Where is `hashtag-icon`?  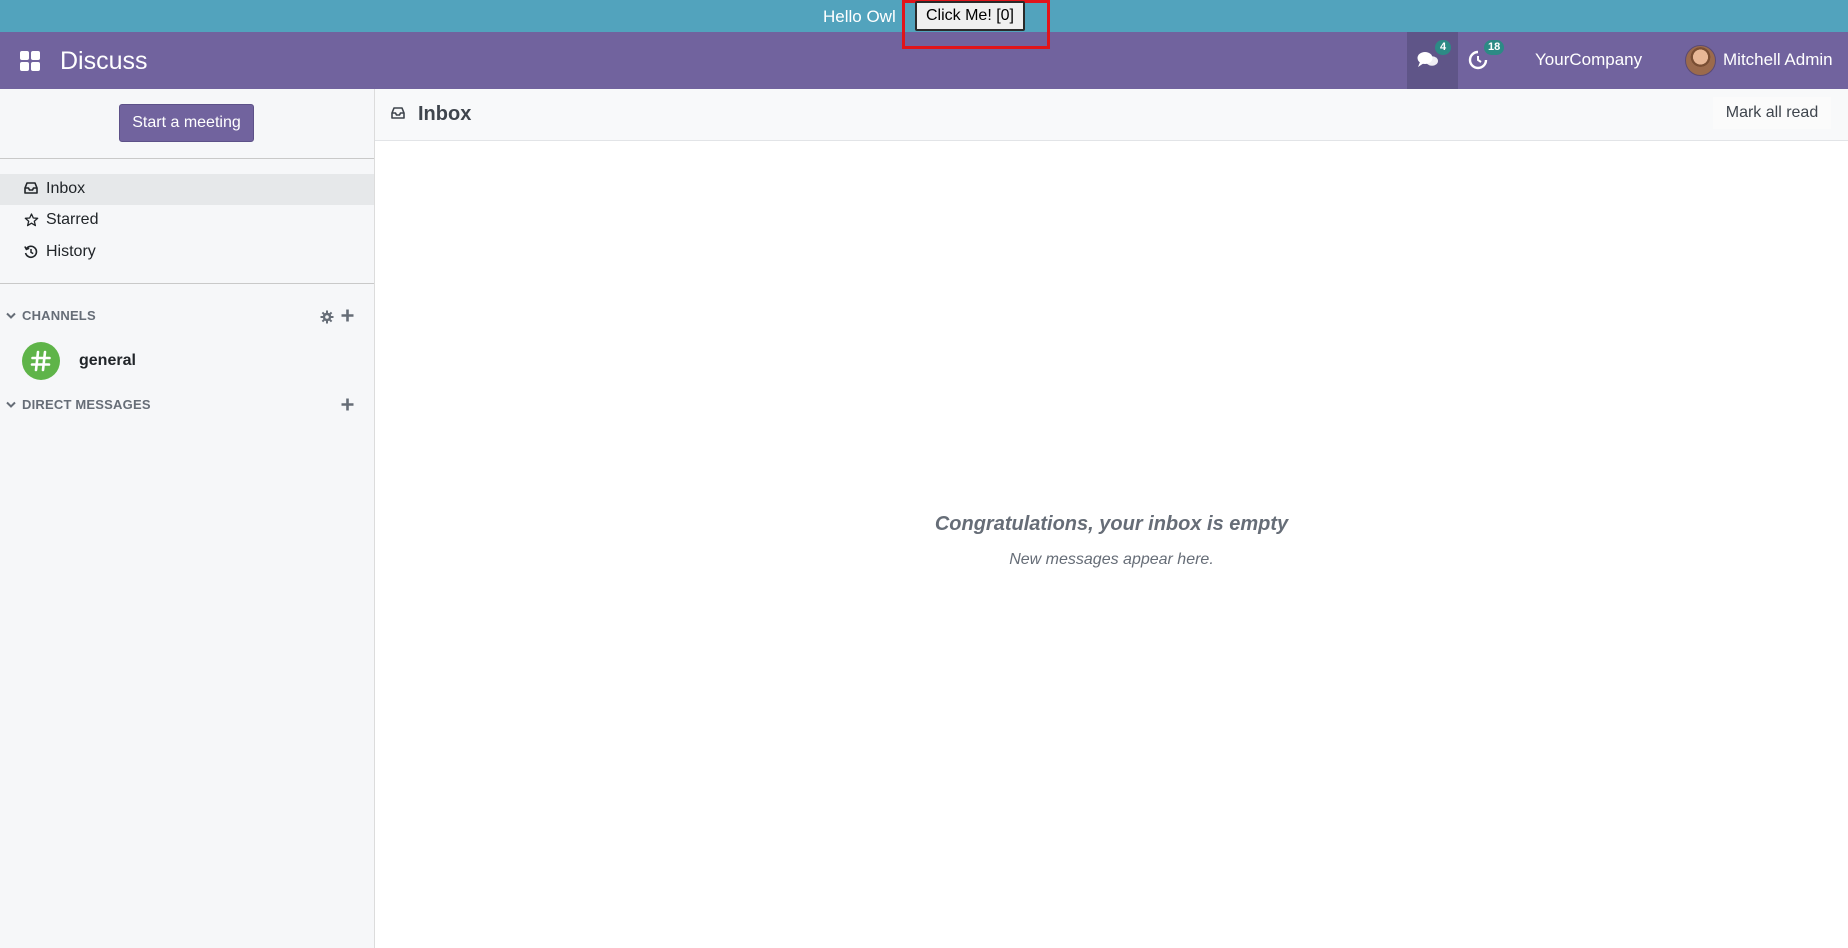 hashtag-icon is located at coordinates (40, 361).